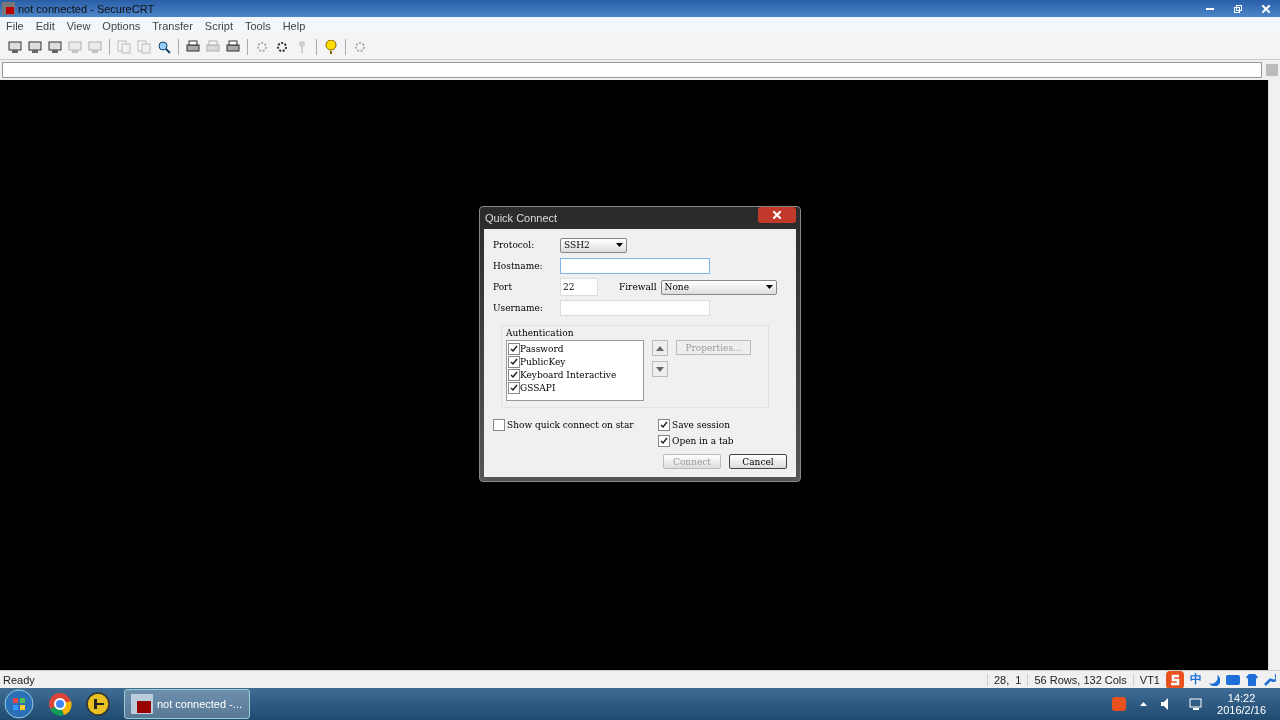 This screenshot has height=720, width=1280. I want to click on menu-item: File, so click(15, 25).